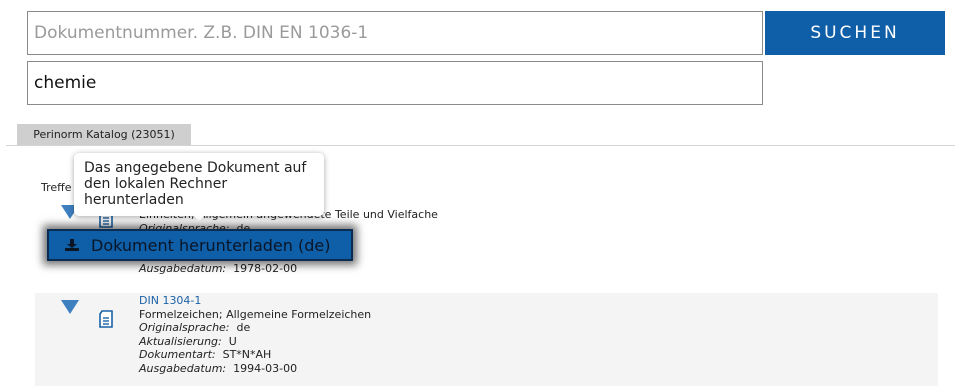 The width and height of the screenshot is (955, 386). I want to click on result-title: Formelzeichen; Allgemeine Formelzeichen, so click(255, 314).